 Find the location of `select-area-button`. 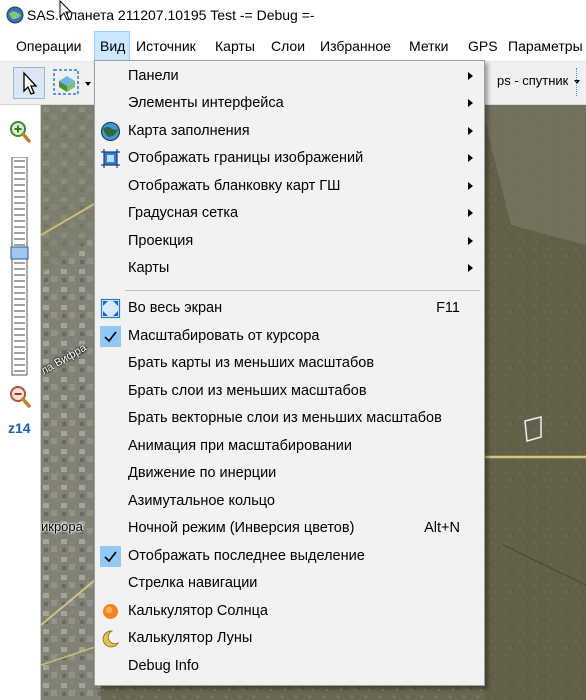

select-area-button is located at coordinates (67, 83).